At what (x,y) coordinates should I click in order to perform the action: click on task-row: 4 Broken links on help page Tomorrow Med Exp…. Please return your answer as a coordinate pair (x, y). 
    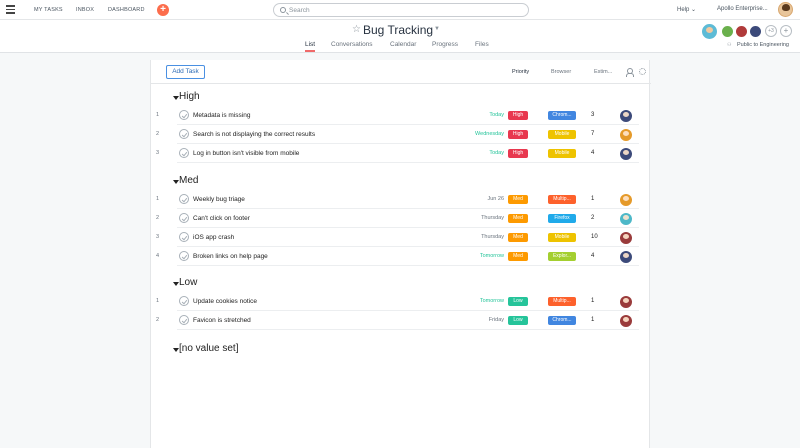
    Looking at the image, I should click on (401, 256).